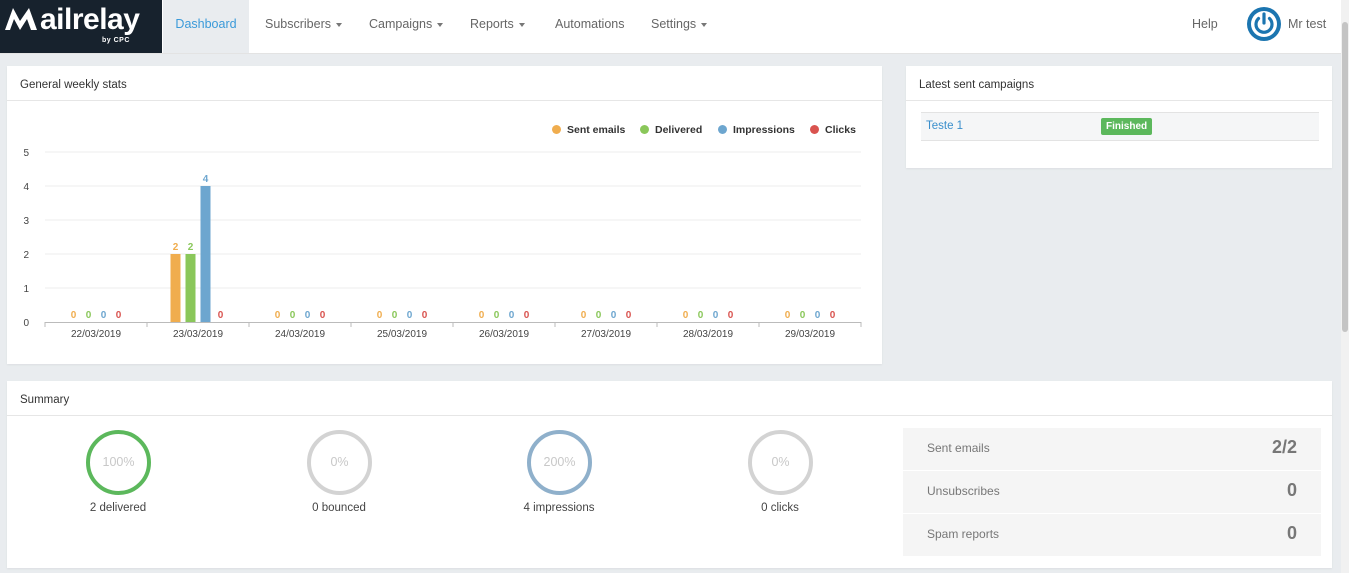  I want to click on x-tick-label: 25/03/2019, so click(402, 334).